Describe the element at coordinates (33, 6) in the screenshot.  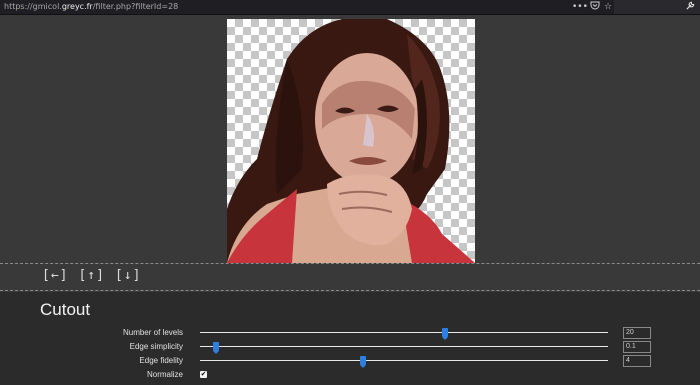
I see `url-prefix: https://gmicol.` at that location.